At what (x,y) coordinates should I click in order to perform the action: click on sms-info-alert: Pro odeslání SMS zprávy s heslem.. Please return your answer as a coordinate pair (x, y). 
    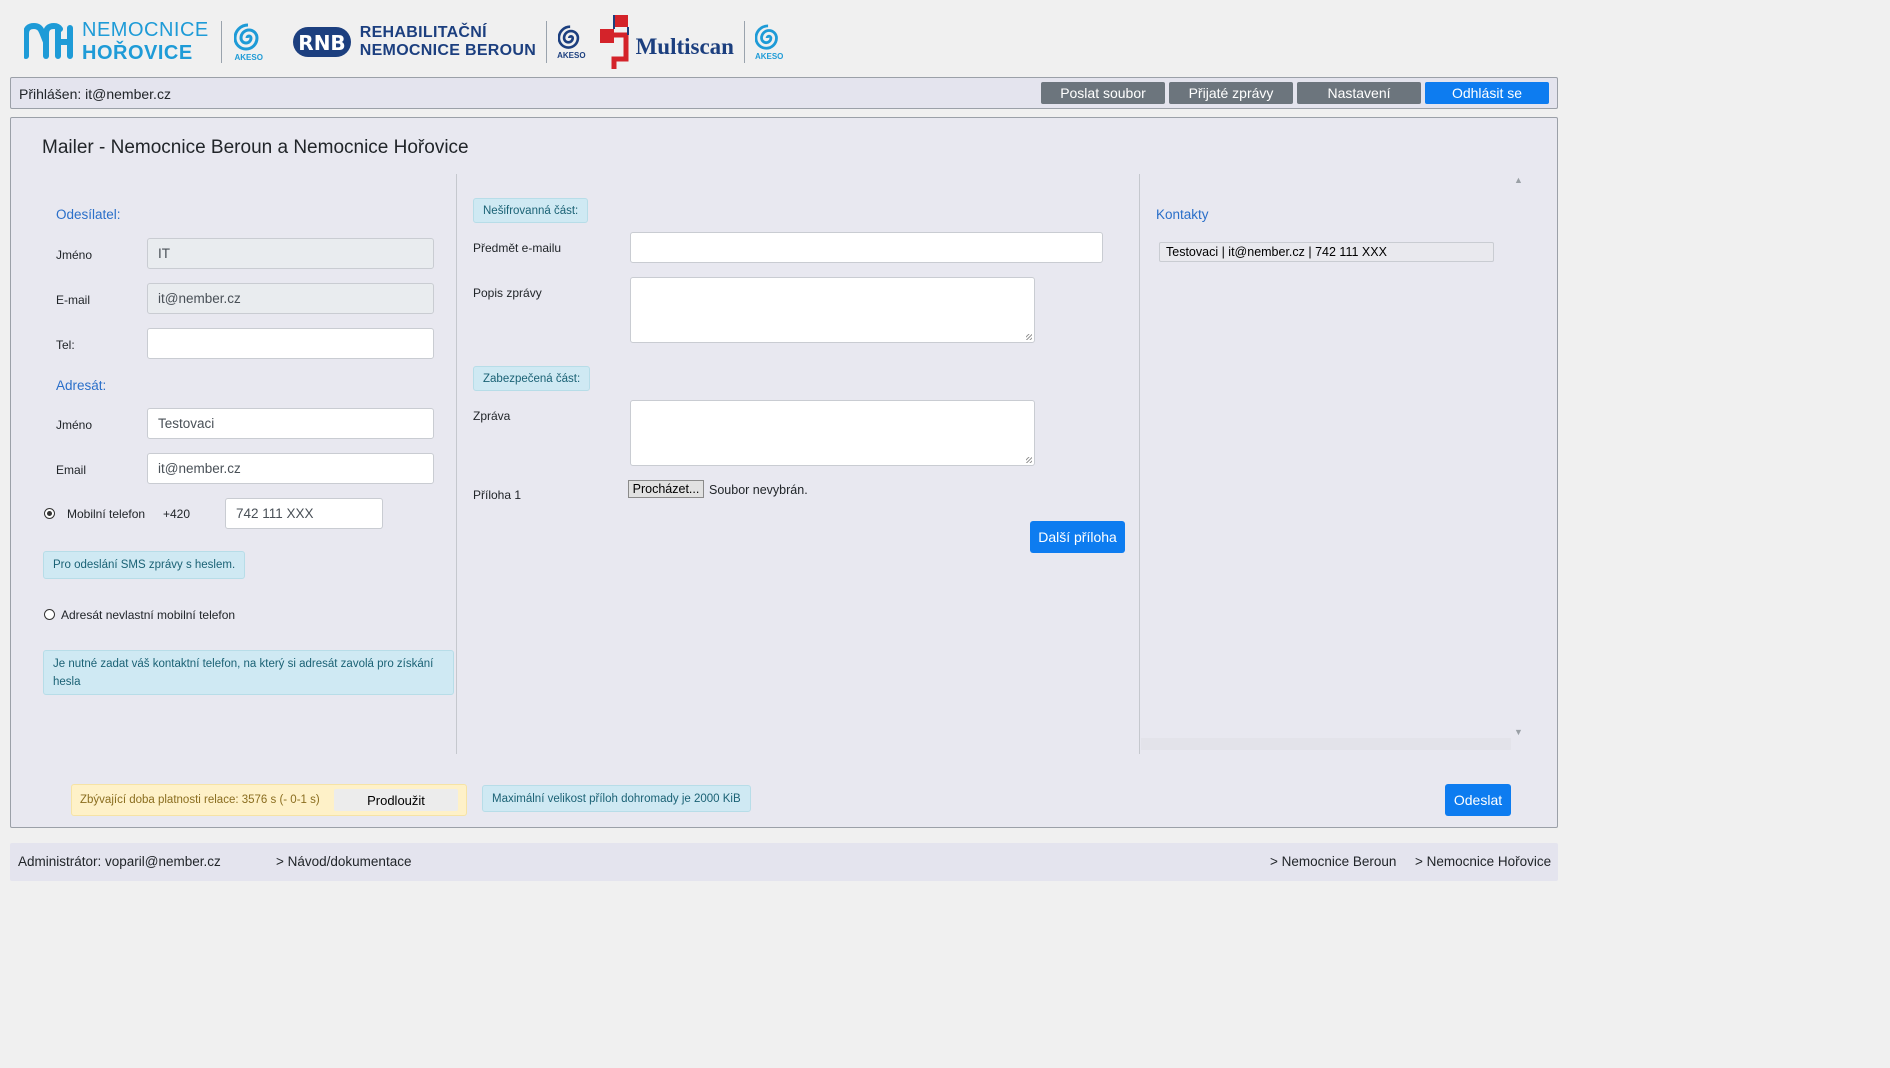
    Looking at the image, I should click on (144, 565).